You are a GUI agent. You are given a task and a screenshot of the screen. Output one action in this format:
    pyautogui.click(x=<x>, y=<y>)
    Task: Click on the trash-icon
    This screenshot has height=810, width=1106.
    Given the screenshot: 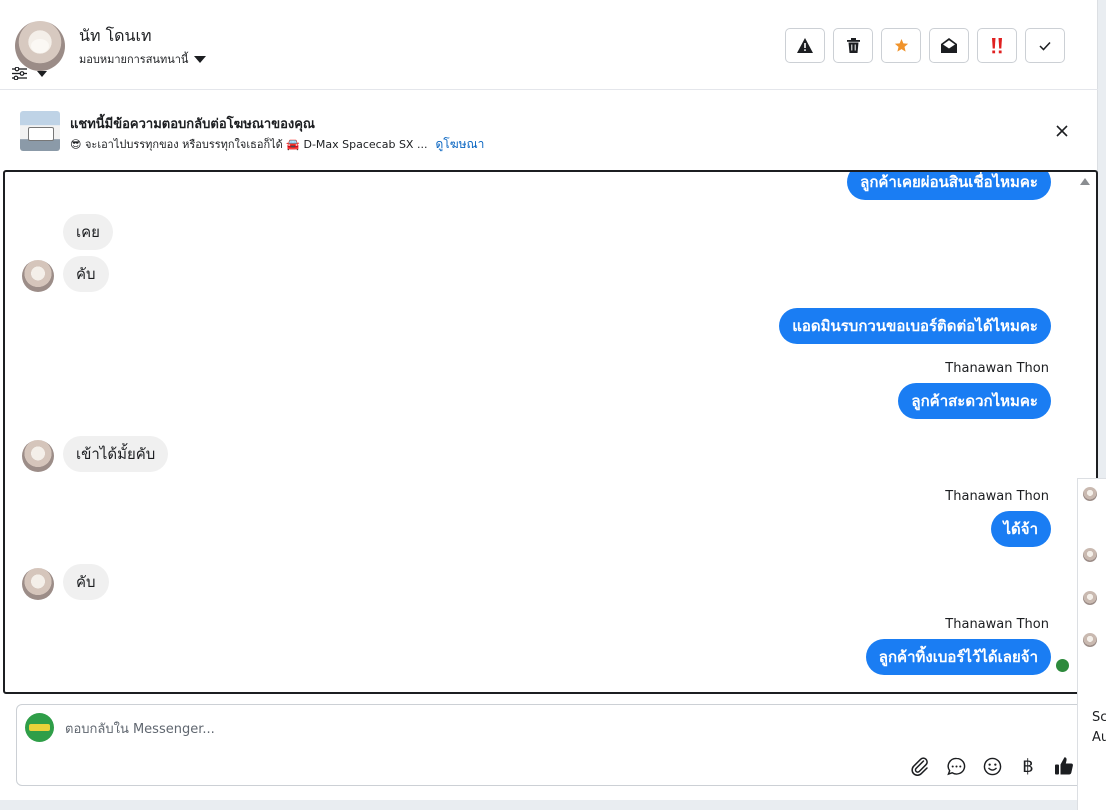 What is the action you would take?
    pyautogui.click(x=853, y=45)
    